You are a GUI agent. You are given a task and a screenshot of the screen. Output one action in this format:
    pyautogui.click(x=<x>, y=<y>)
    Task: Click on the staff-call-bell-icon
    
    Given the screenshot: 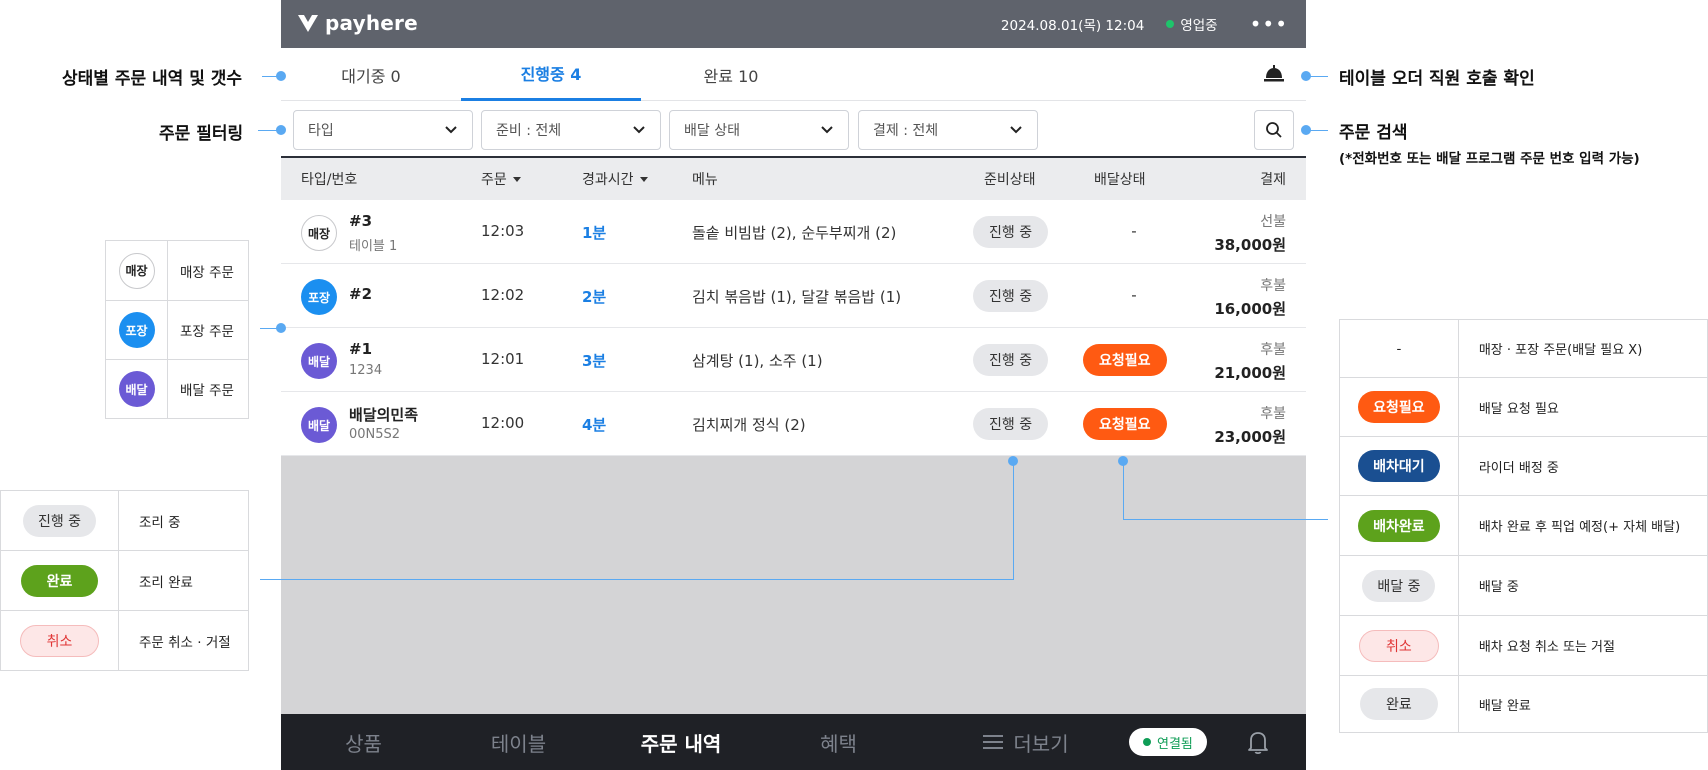 What is the action you would take?
    pyautogui.click(x=1274, y=73)
    